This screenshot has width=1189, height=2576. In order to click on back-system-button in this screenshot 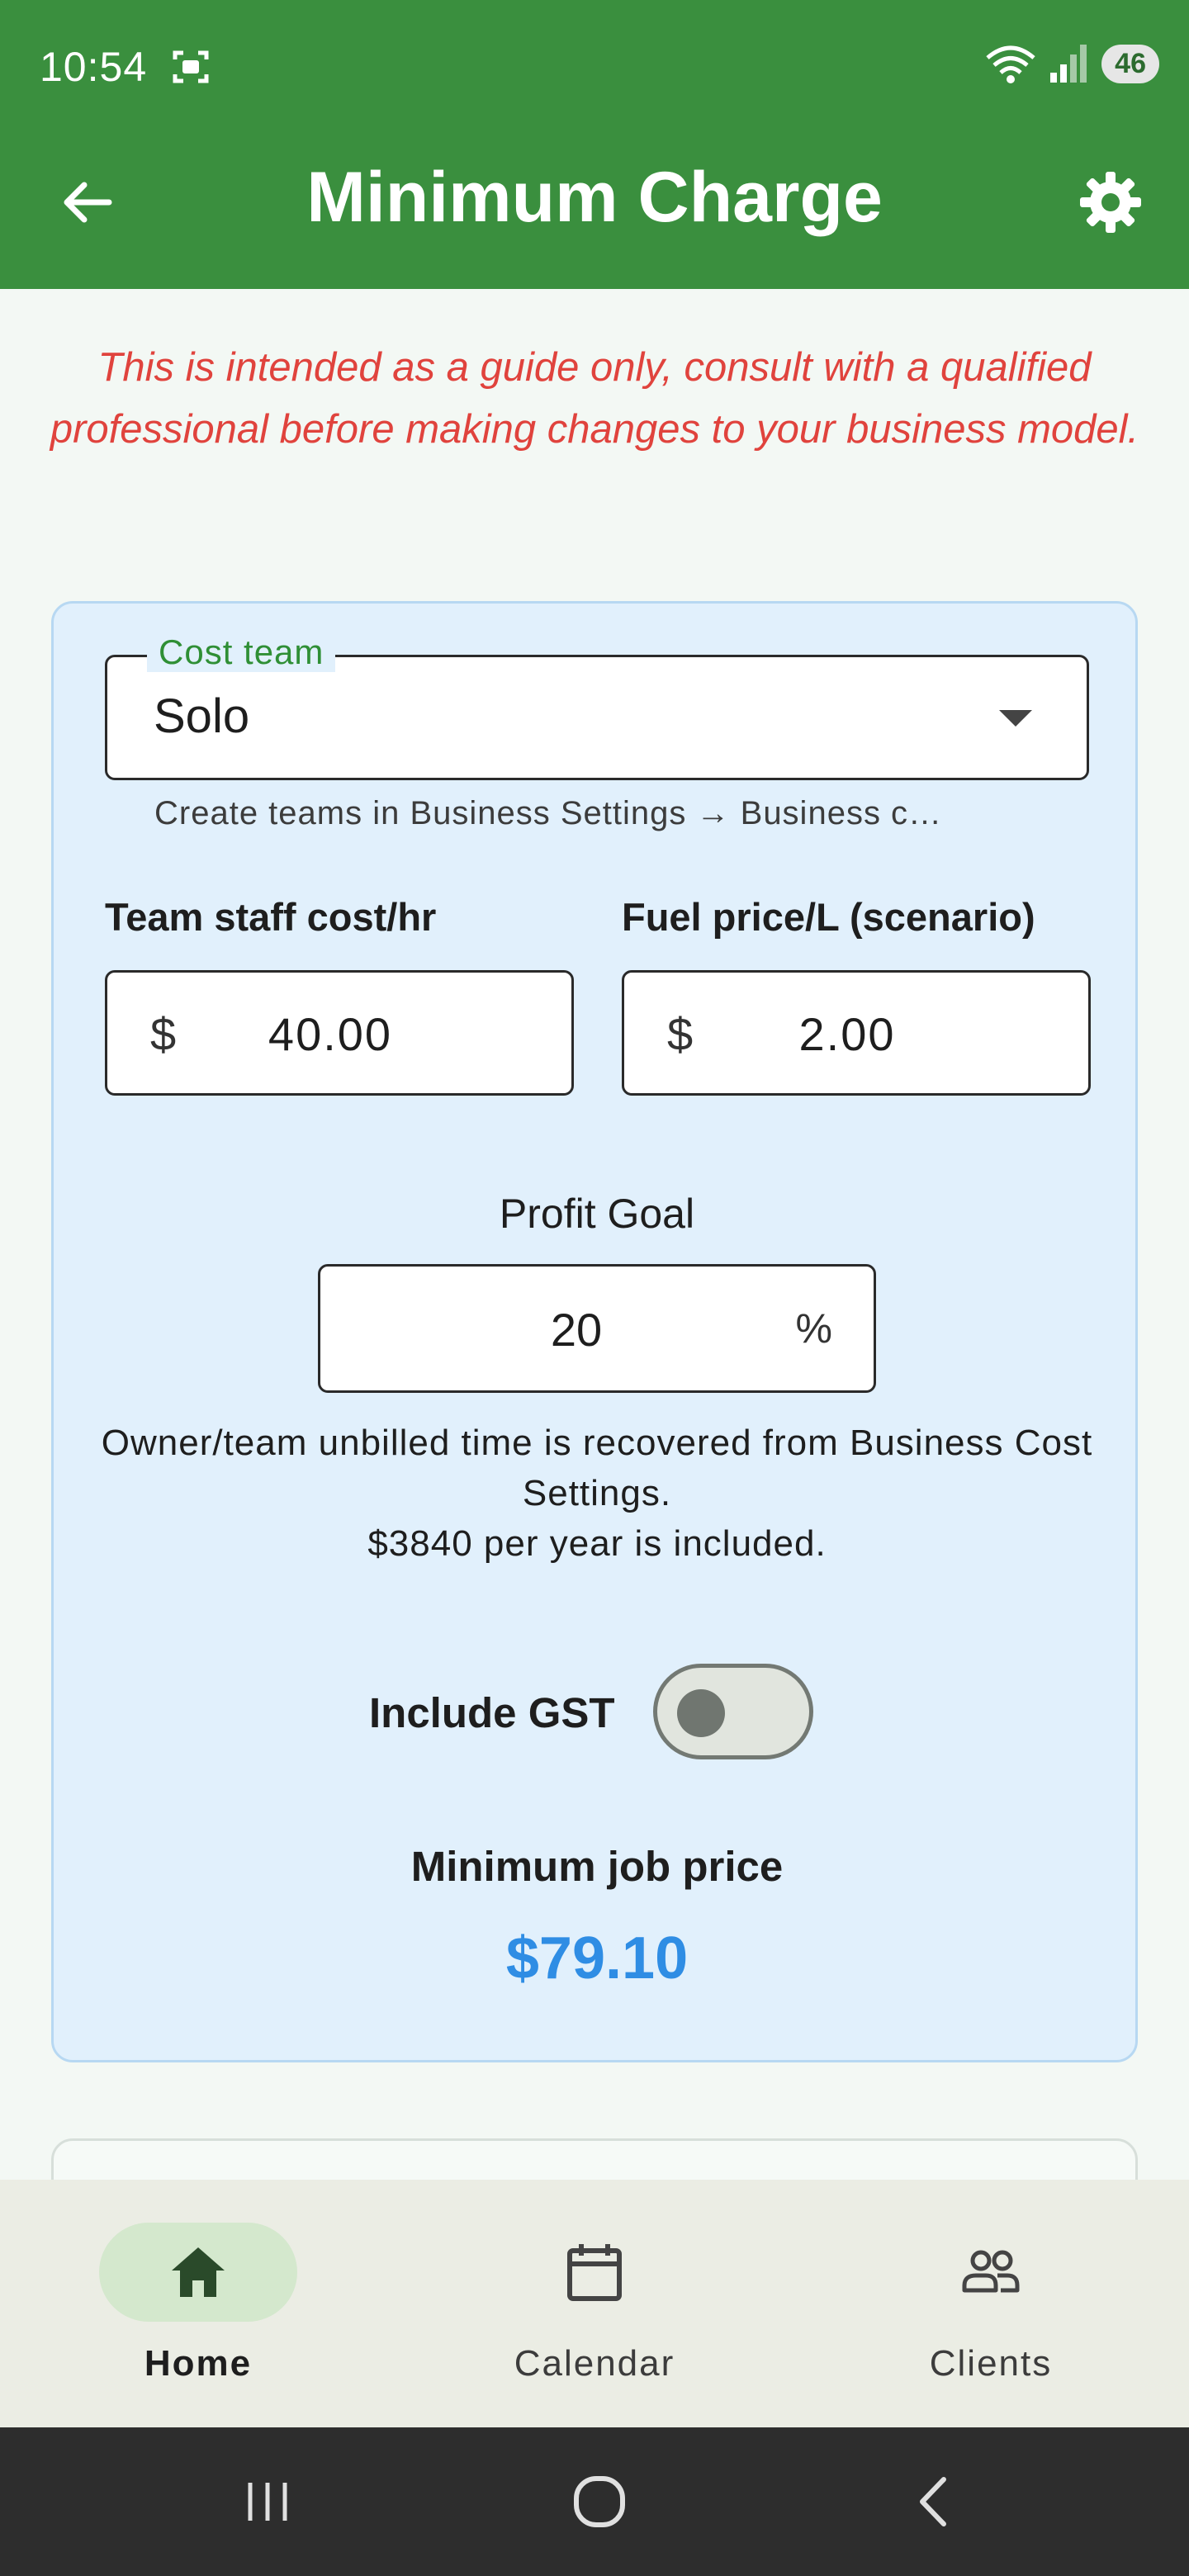, I will do `click(934, 2501)`.